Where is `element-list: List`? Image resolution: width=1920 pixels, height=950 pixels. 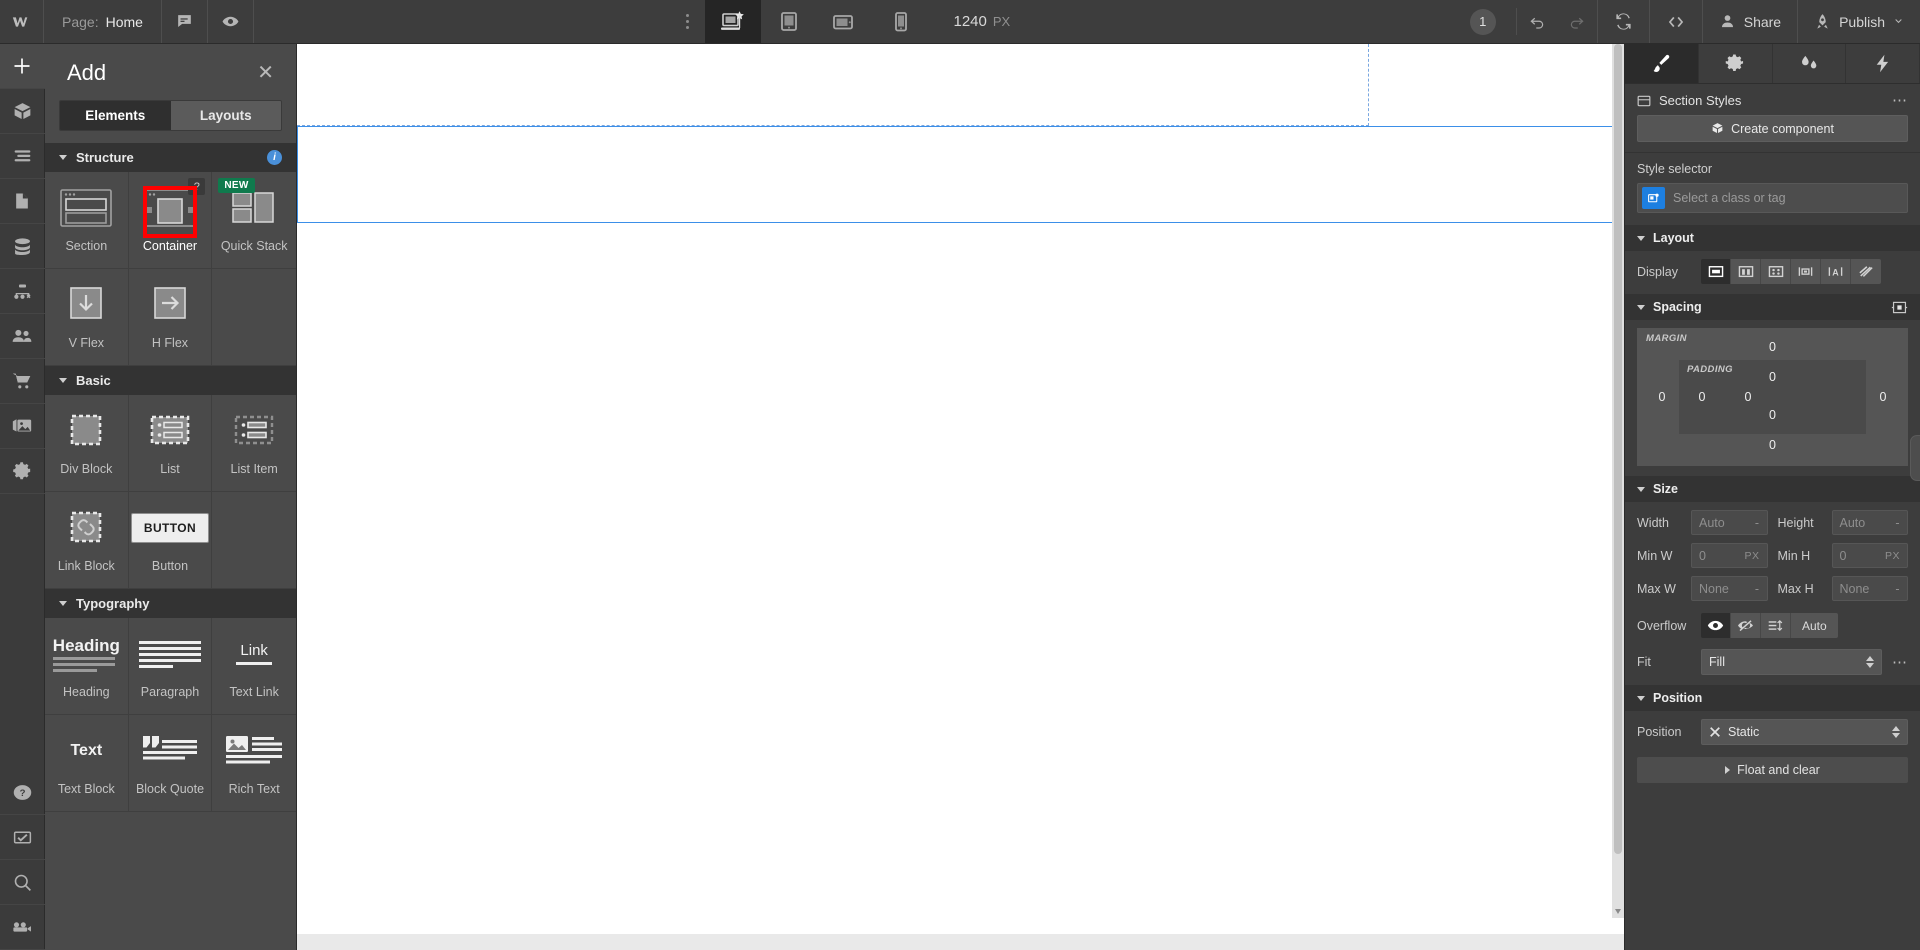 element-list: List is located at coordinates (170, 443).